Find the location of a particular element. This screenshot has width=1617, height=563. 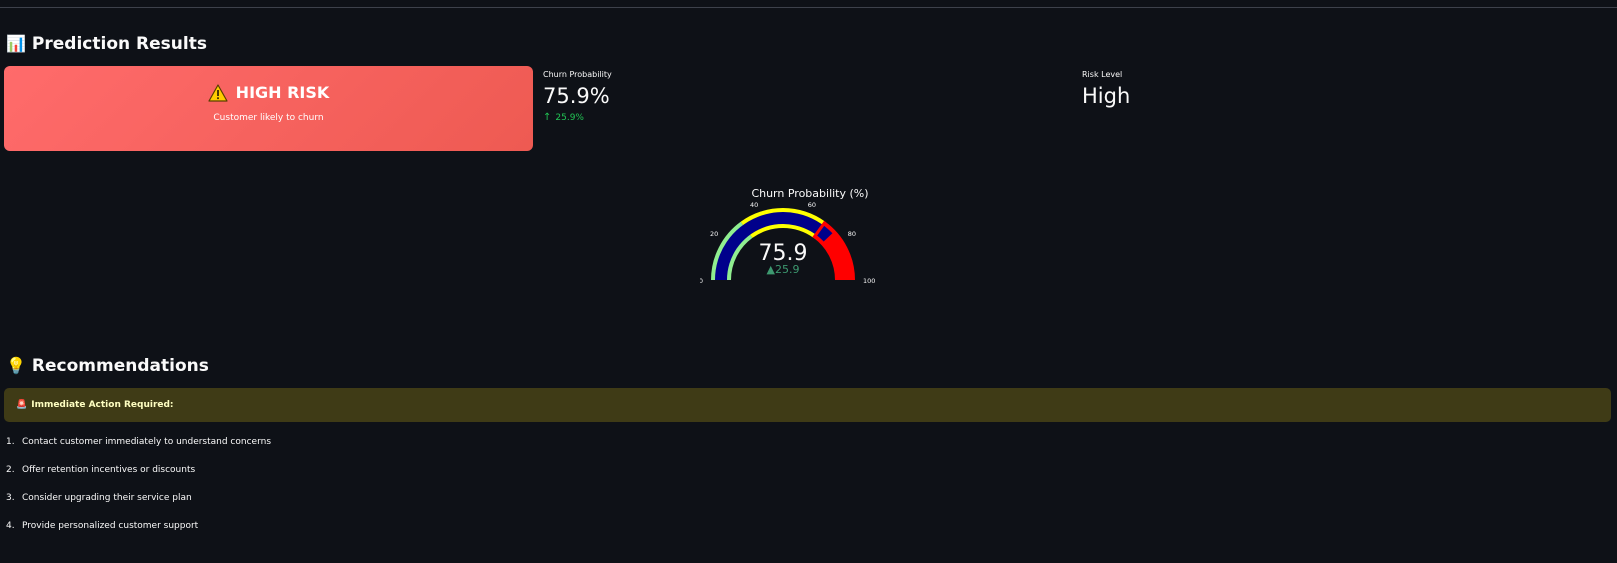

risk-card: HIGH RISK Customer likely to churn is located at coordinates (268, 108).